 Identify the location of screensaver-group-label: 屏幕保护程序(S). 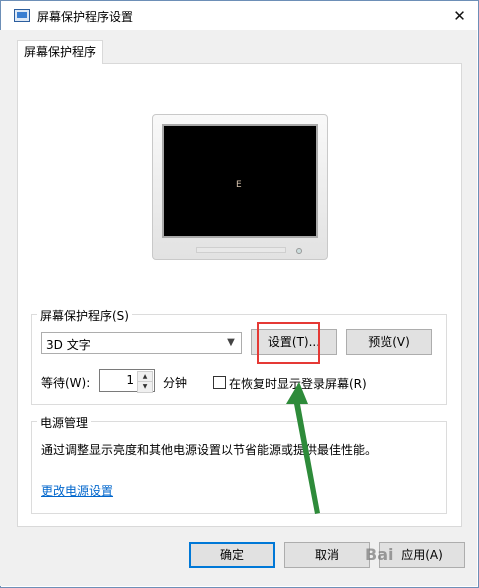
(84, 315).